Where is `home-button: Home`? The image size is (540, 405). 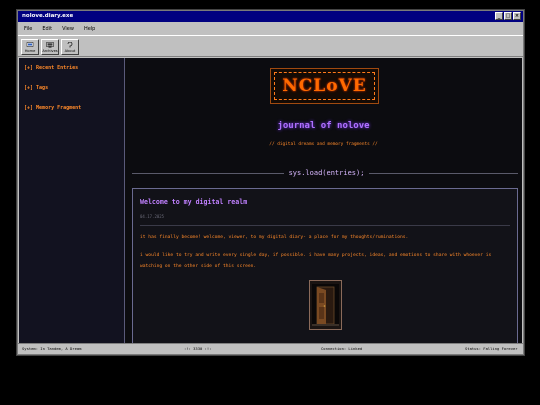 home-button: Home is located at coordinates (30, 47).